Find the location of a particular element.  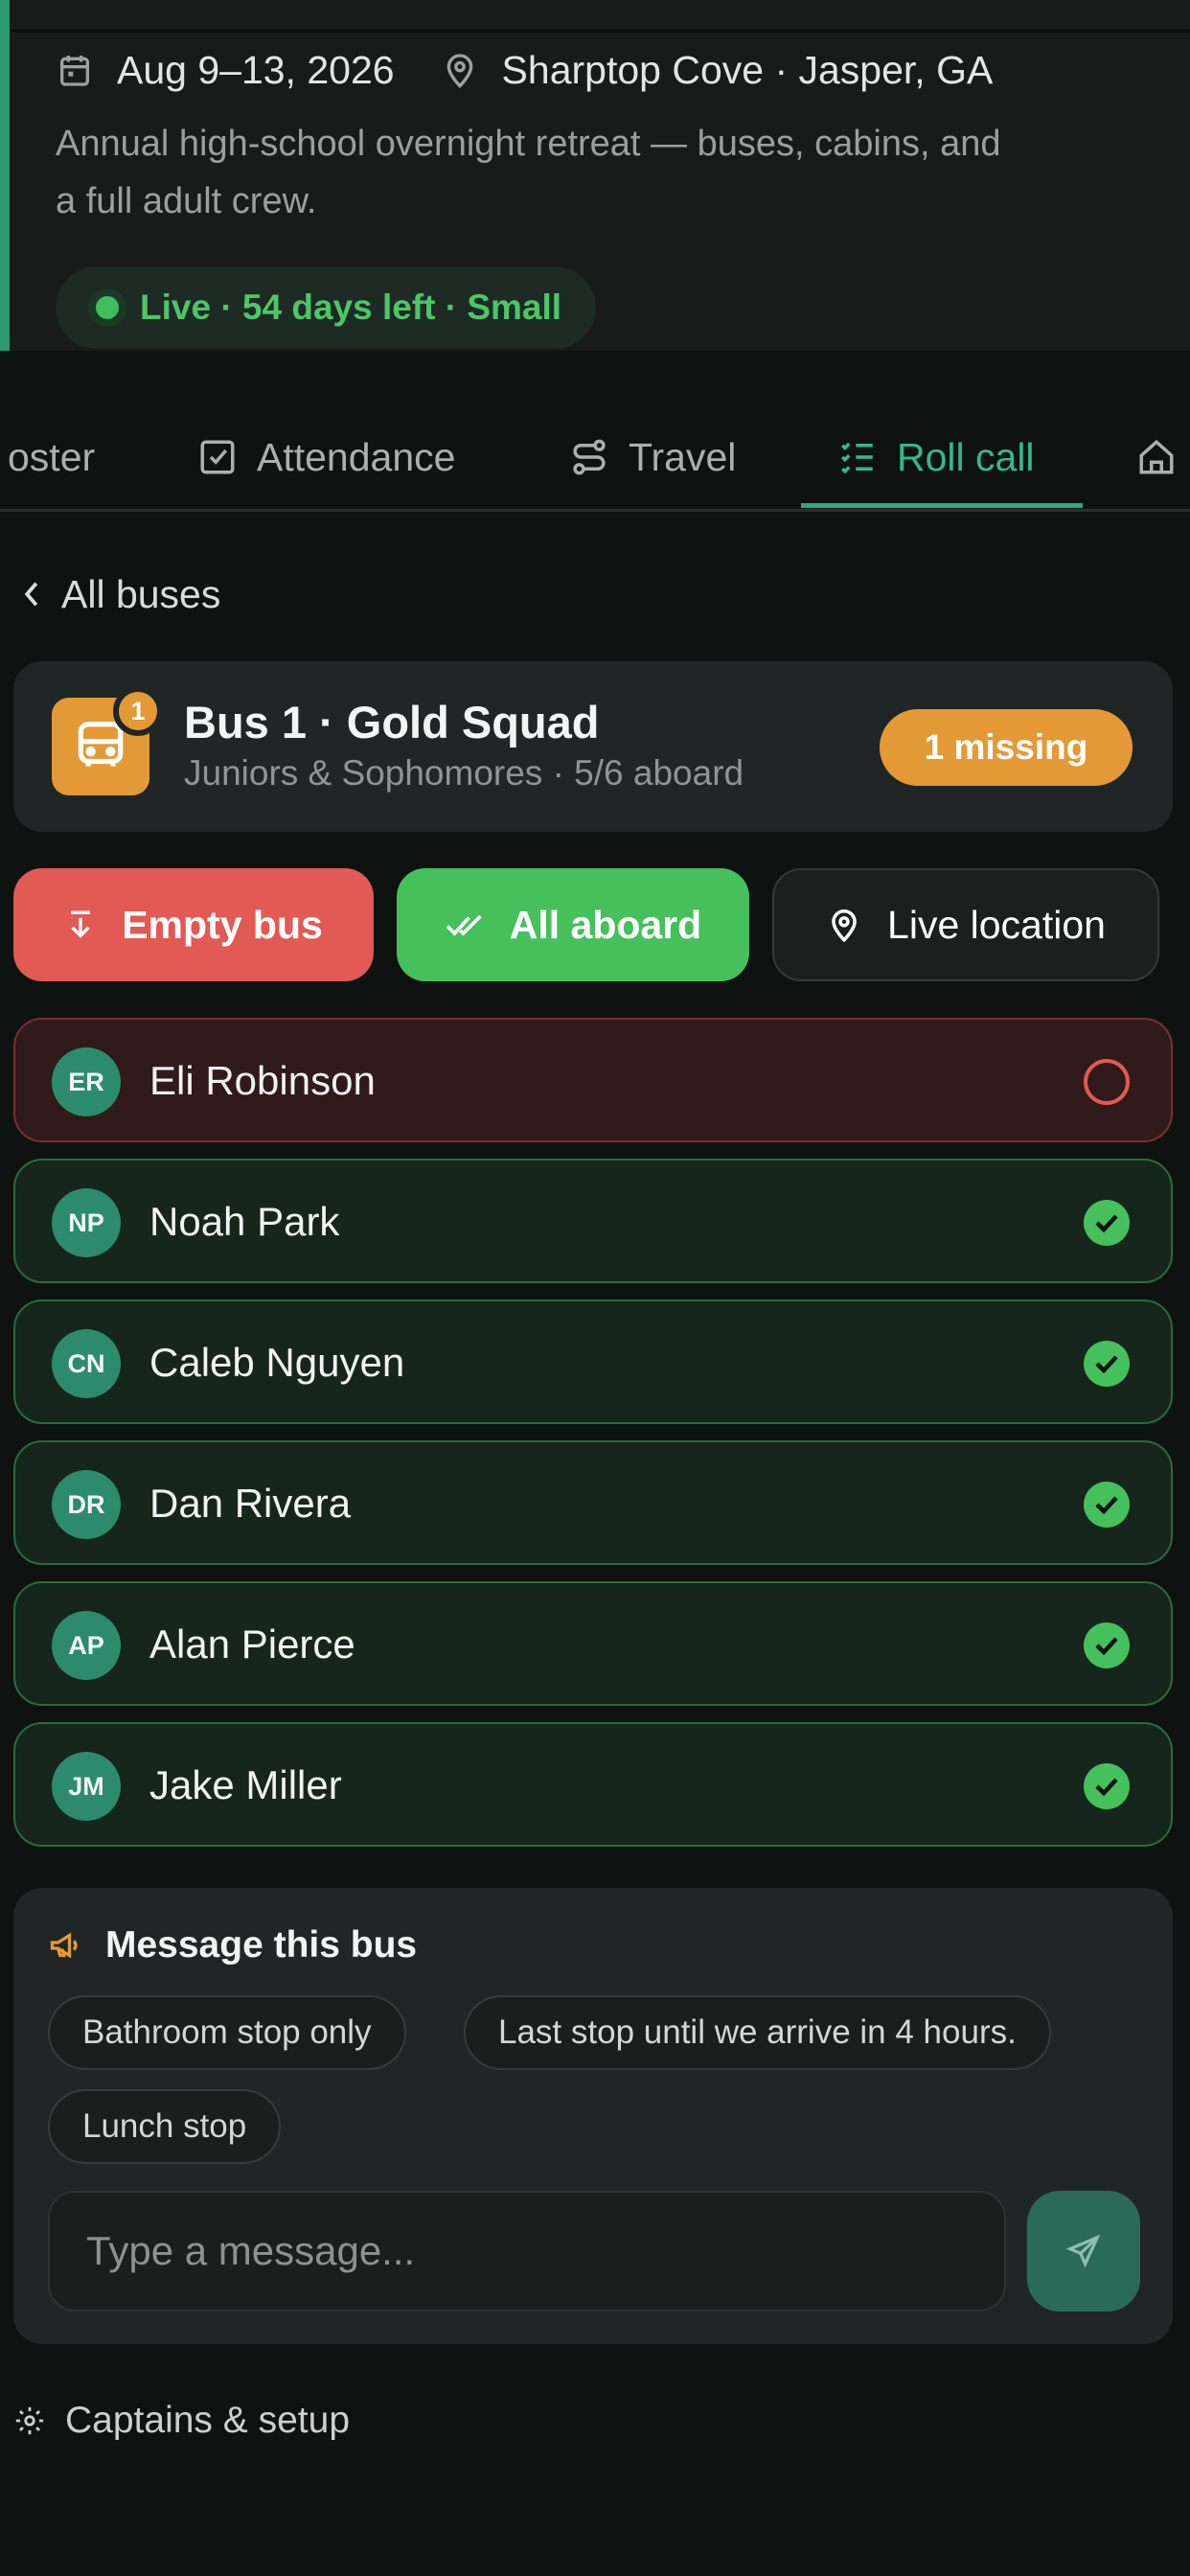

location-pin-icon is located at coordinates (844, 925).